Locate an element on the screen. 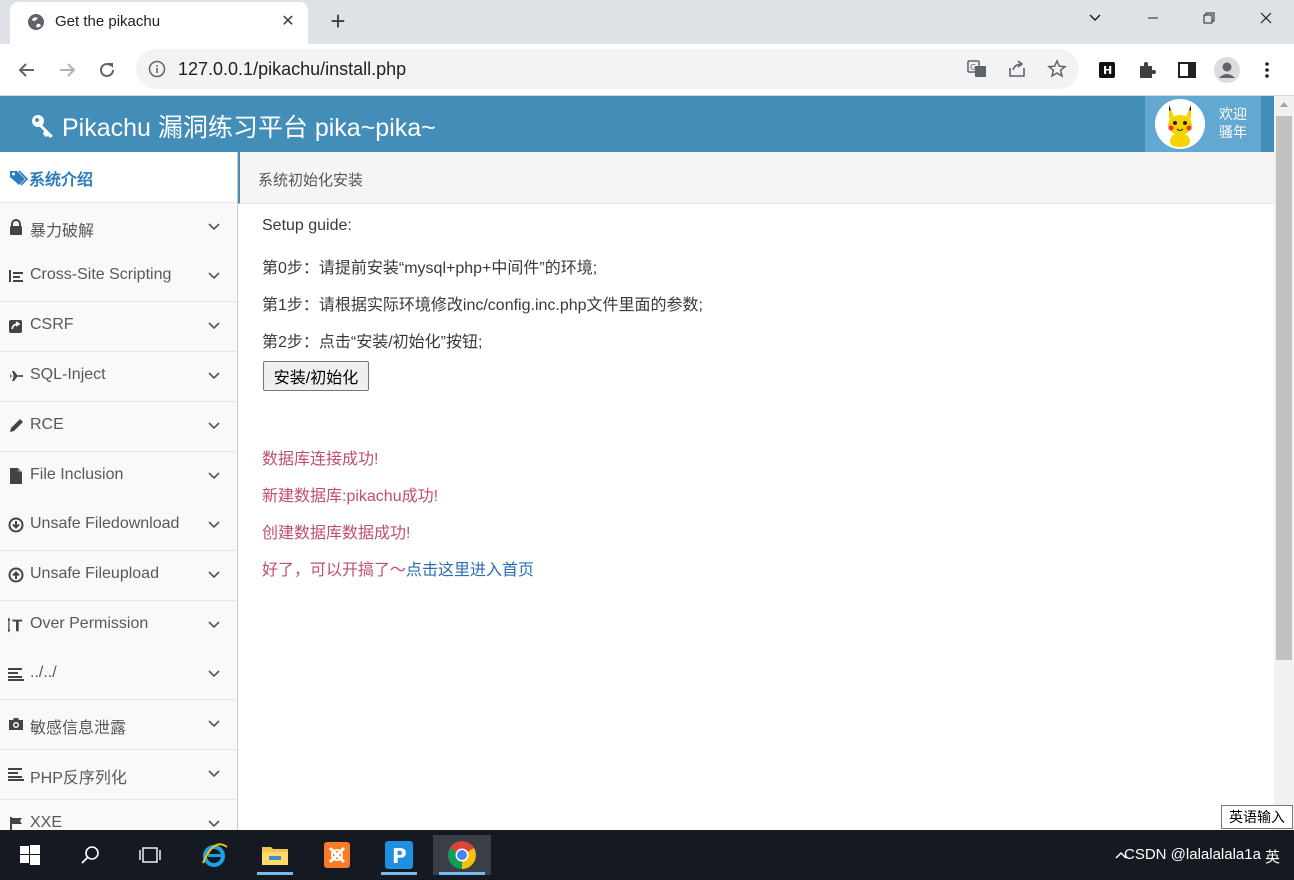  p-app-icon: P is located at coordinates (399, 855).